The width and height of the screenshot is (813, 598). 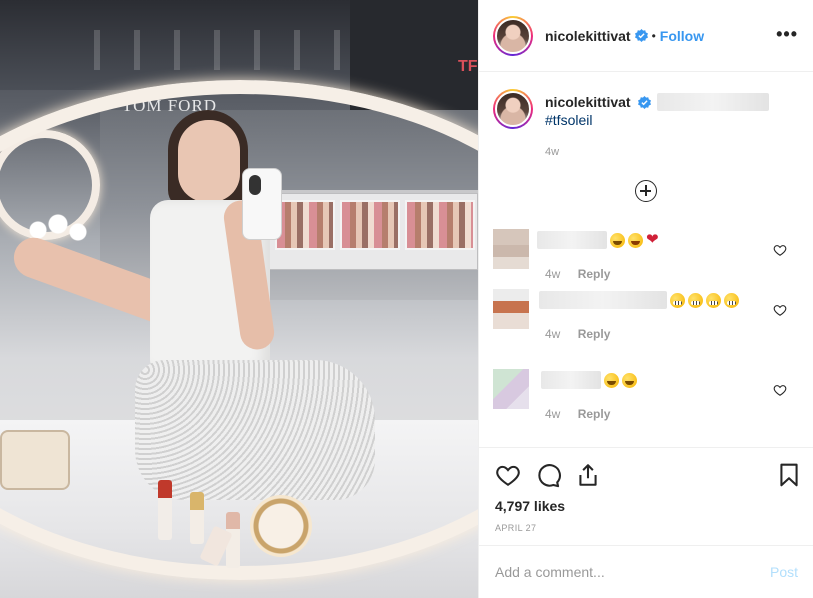 I want to click on share-icon, so click(x=588, y=475).